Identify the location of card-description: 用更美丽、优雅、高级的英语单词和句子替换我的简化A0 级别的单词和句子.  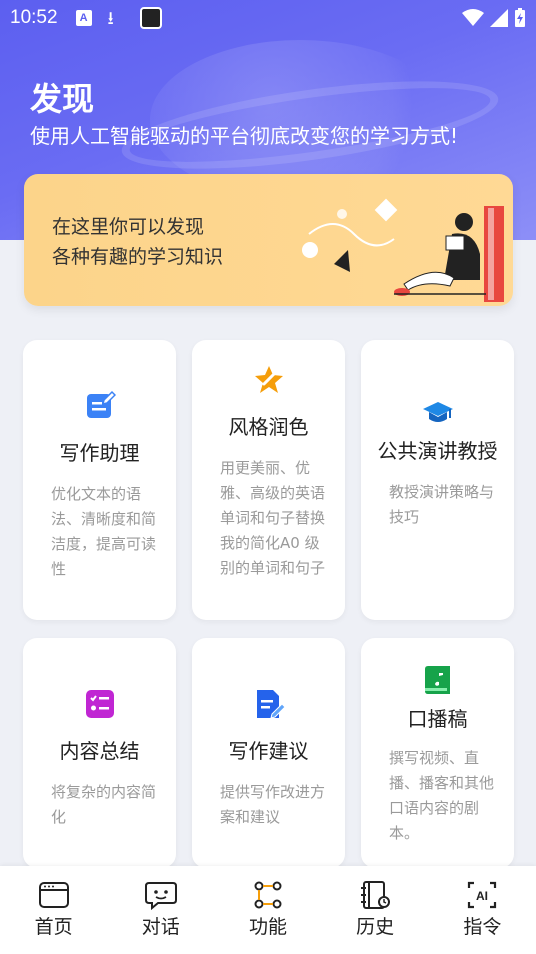
(273, 518).